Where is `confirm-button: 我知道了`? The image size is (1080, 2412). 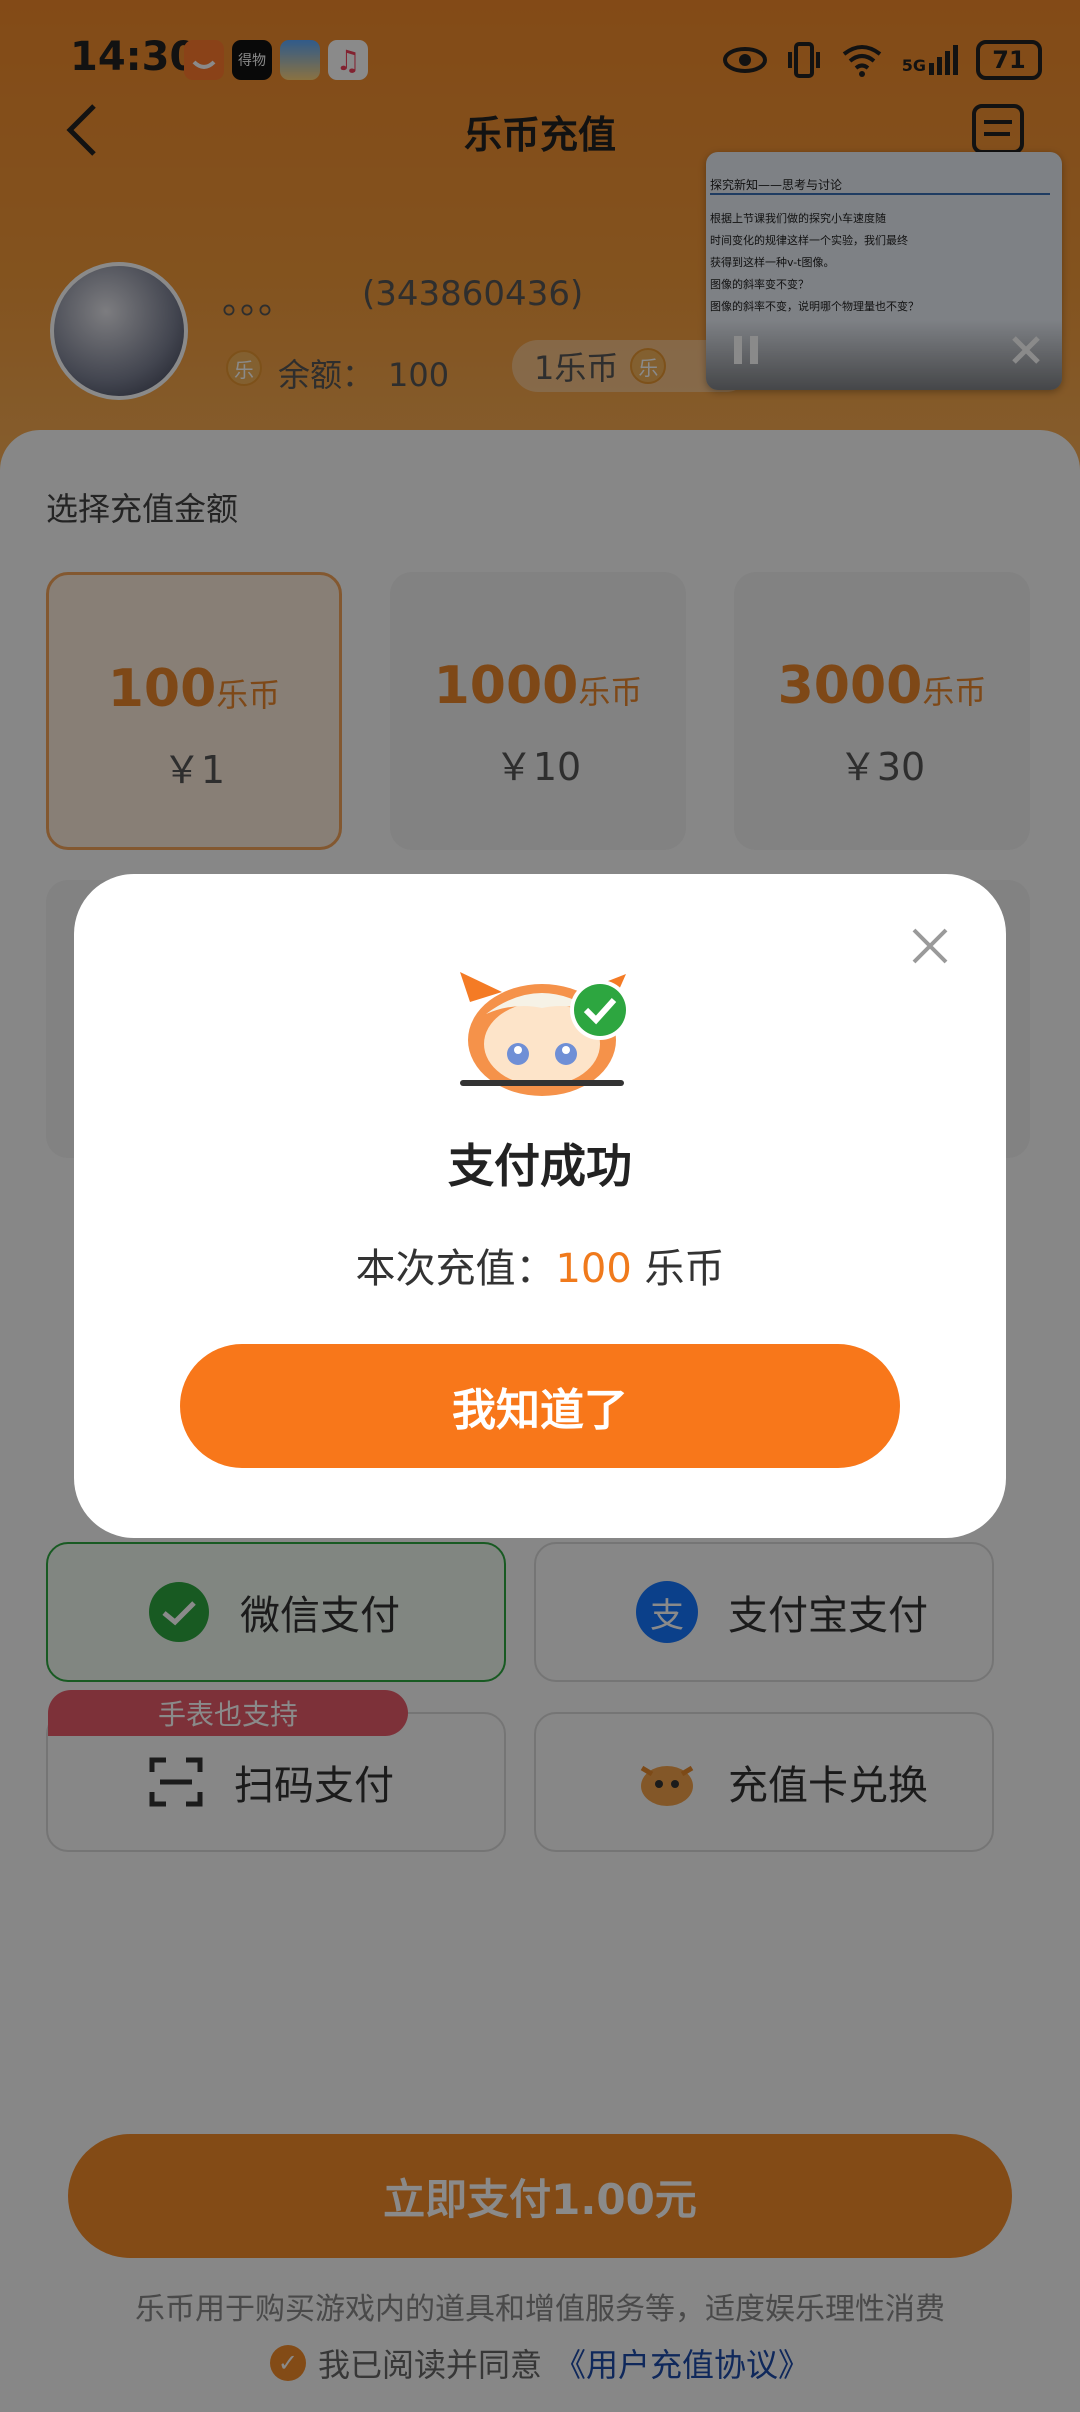
confirm-button: 我知道了 is located at coordinates (540, 1406).